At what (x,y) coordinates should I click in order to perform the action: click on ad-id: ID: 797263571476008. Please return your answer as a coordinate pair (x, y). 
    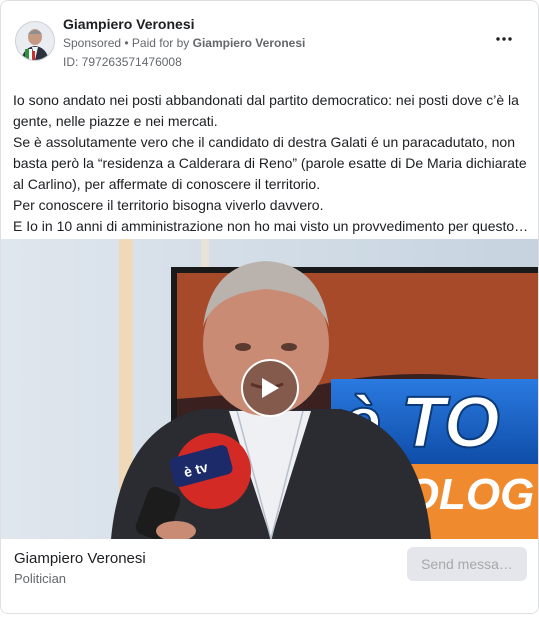
    Looking at the image, I should click on (122, 62).